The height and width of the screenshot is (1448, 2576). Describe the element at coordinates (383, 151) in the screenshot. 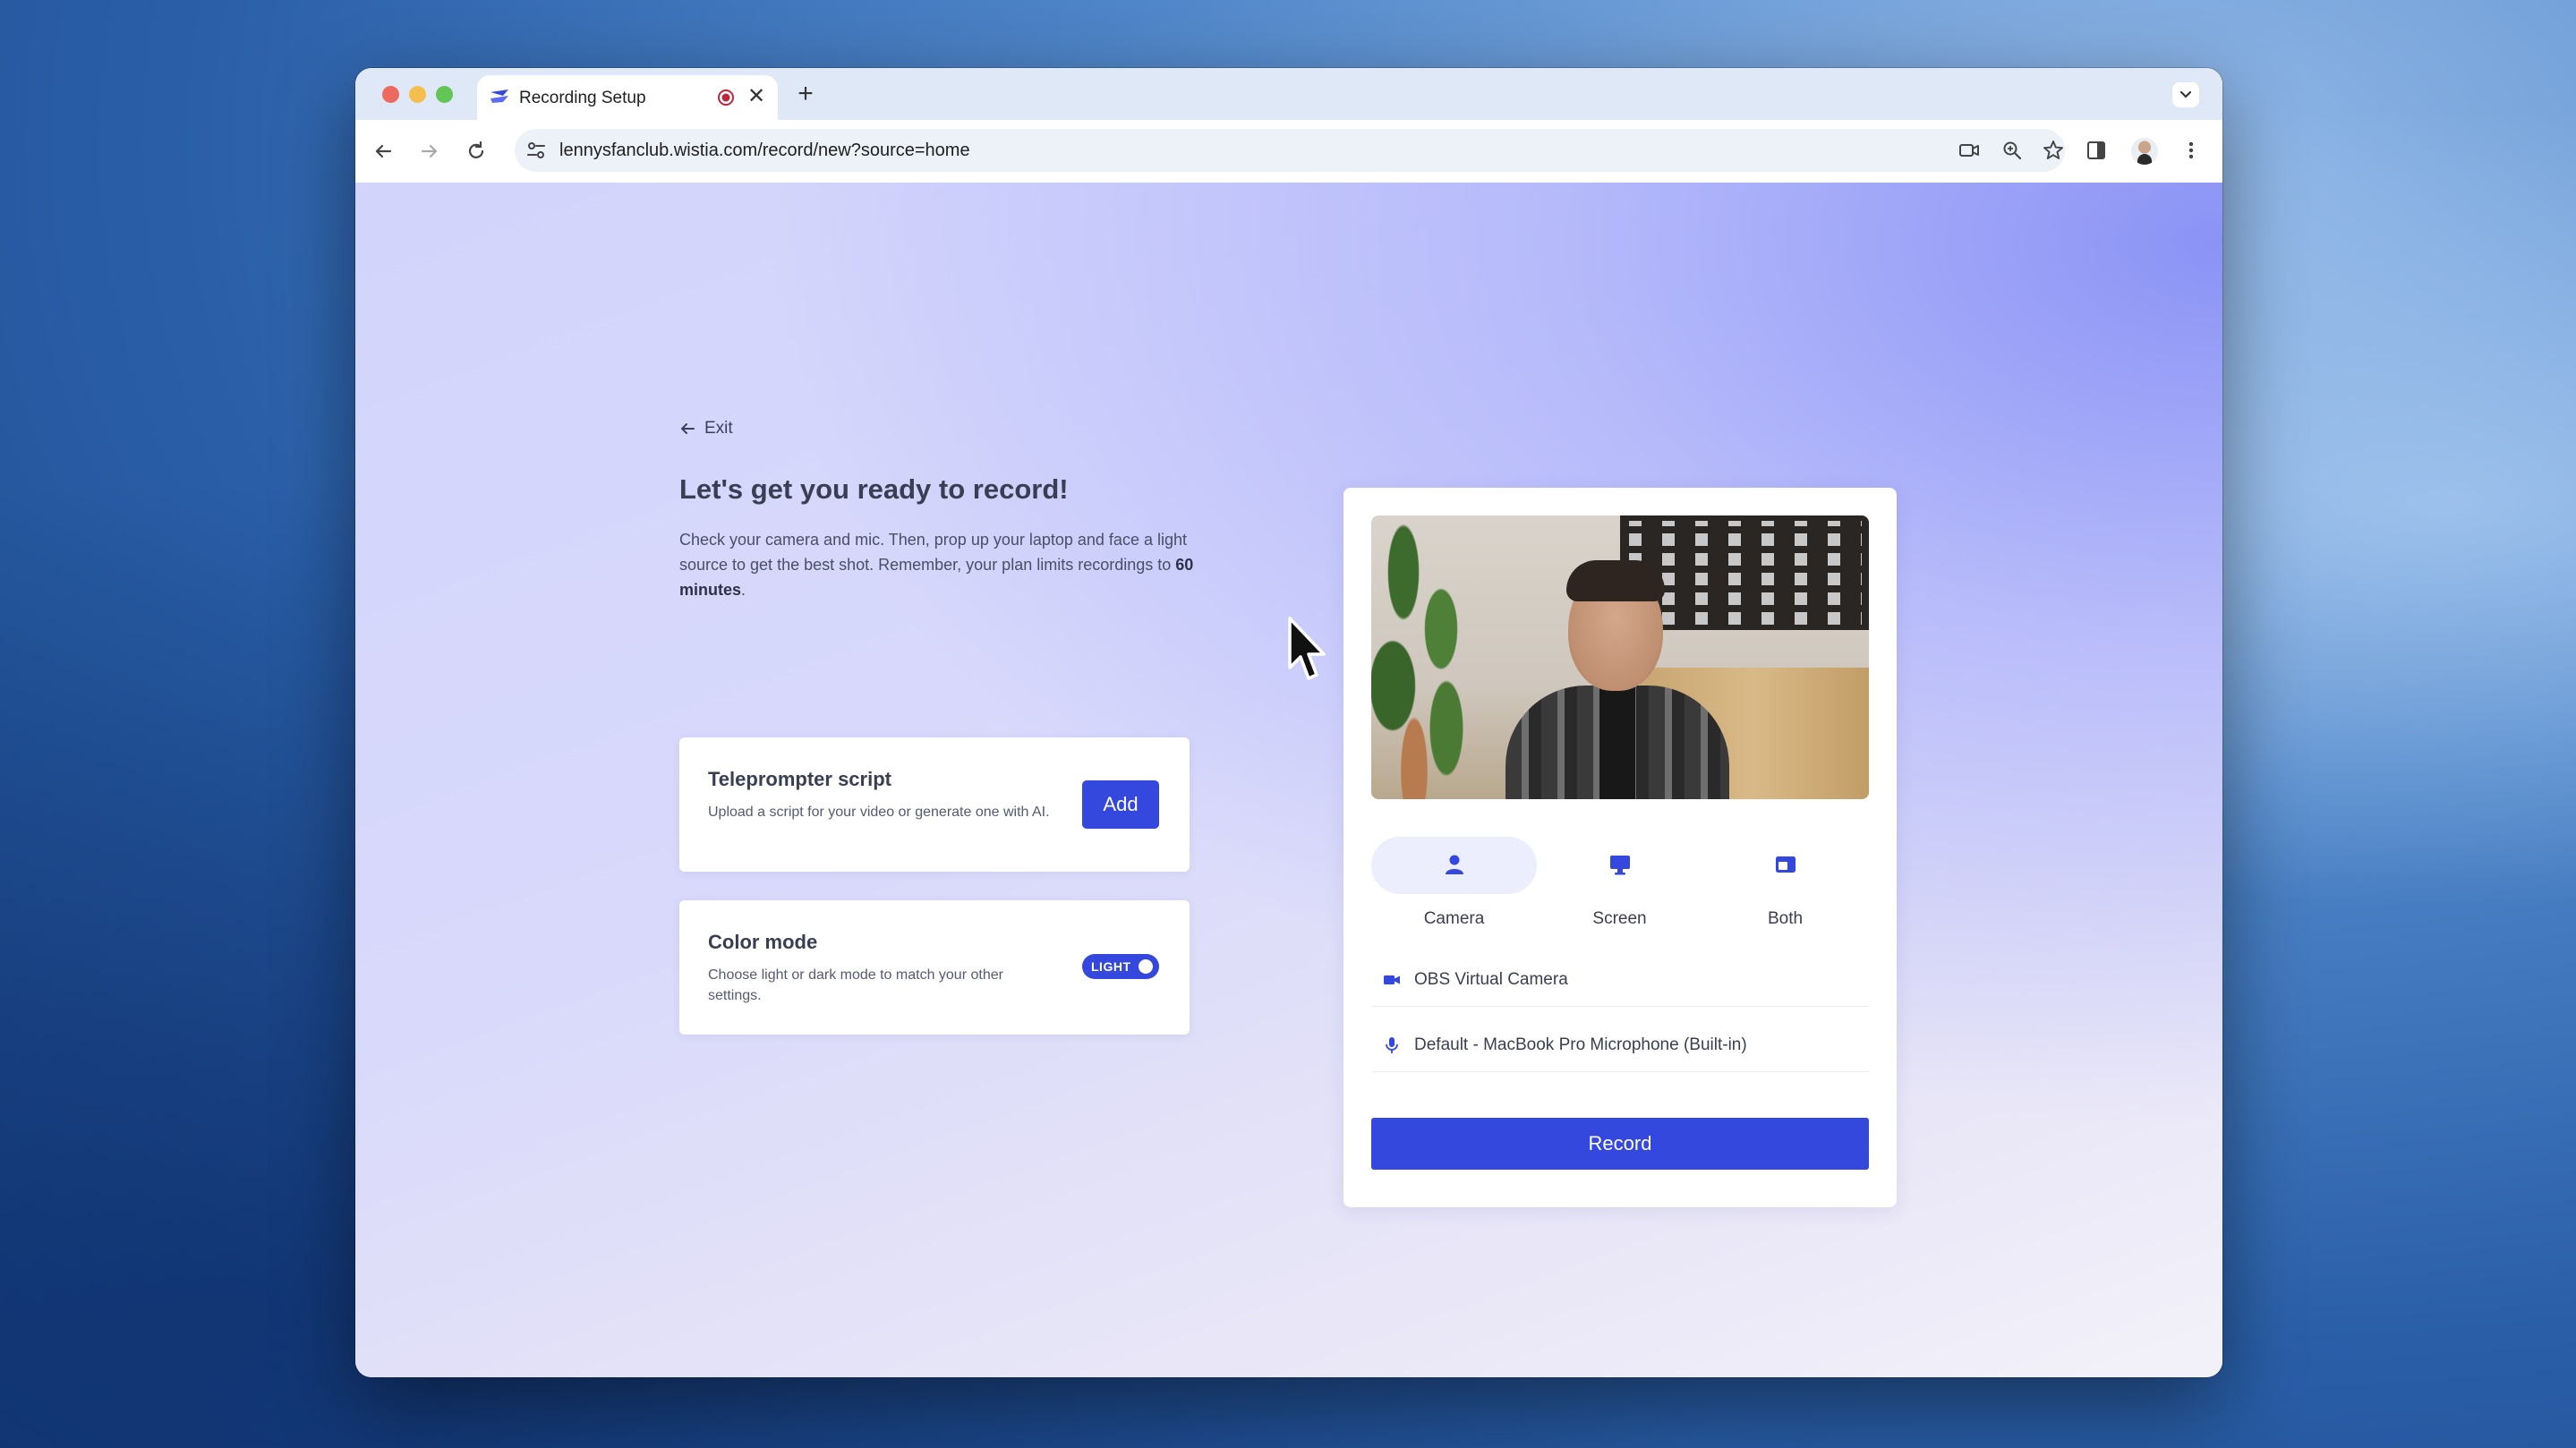

I see `back-arrow-icon` at that location.